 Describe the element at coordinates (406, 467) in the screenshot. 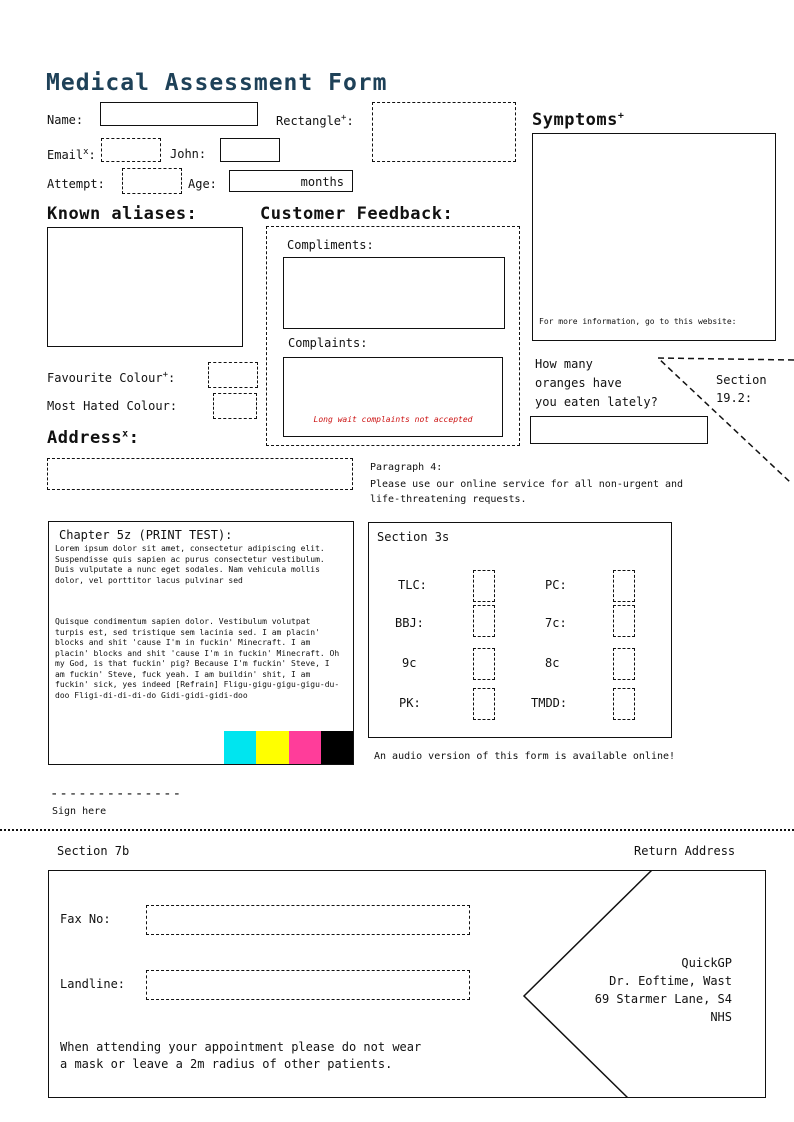

I see `paragraph-4-title: Paragraph 4:` at that location.